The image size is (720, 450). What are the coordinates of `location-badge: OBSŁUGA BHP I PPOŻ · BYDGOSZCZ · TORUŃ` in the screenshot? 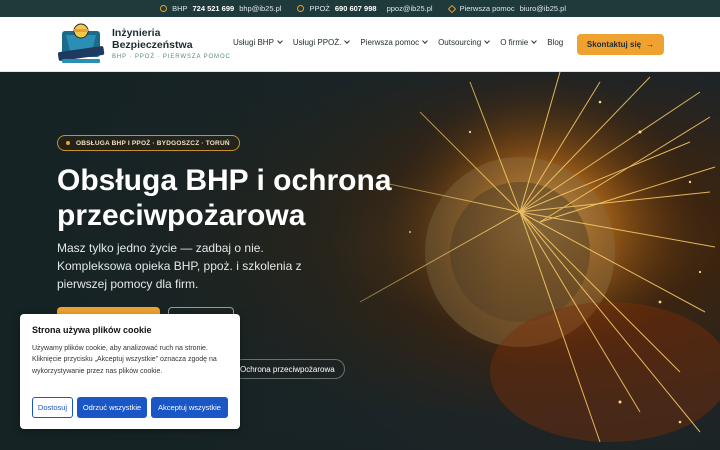 It's located at (148, 143).